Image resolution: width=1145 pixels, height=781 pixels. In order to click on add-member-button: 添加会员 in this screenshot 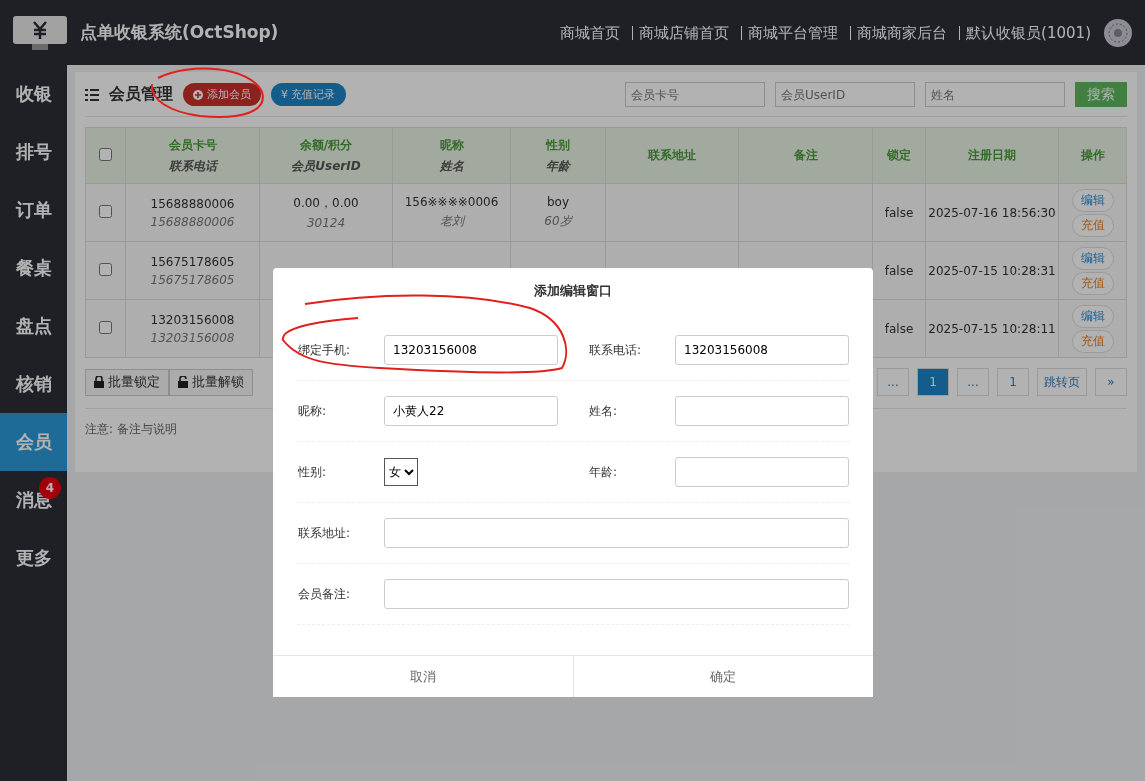, I will do `click(222, 94)`.